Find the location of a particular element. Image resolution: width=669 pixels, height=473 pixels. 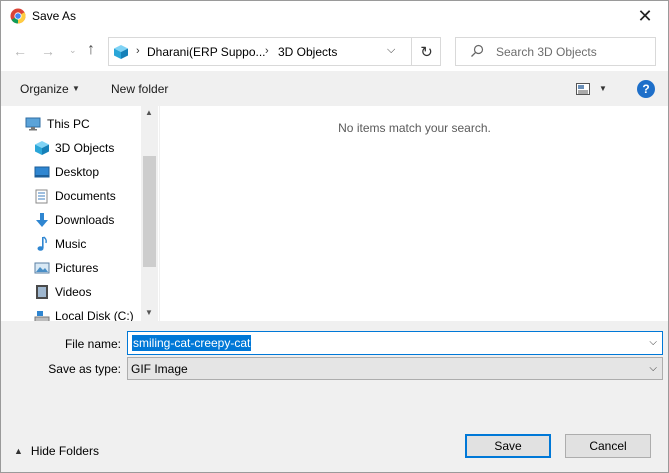

empty-state-message: No items match your search. is located at coordinates (414, 128).